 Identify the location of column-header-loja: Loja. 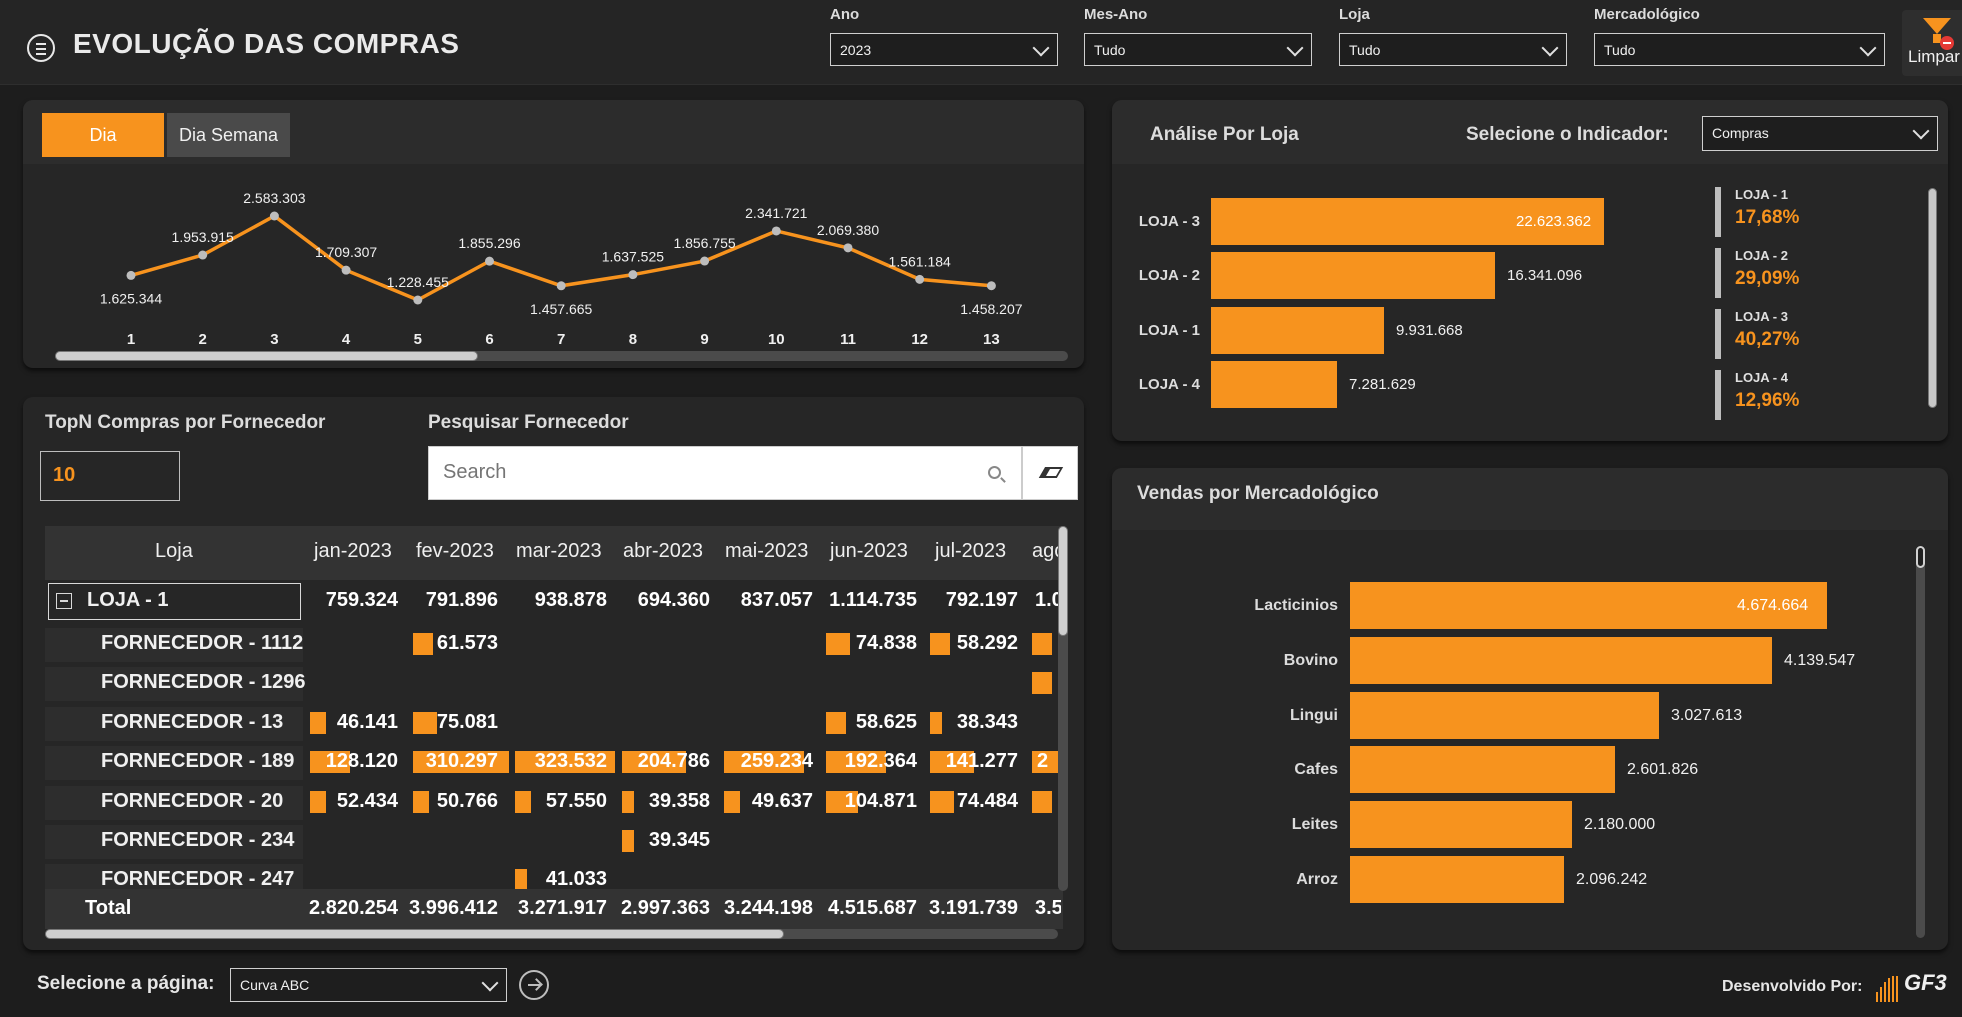
(174, 551).